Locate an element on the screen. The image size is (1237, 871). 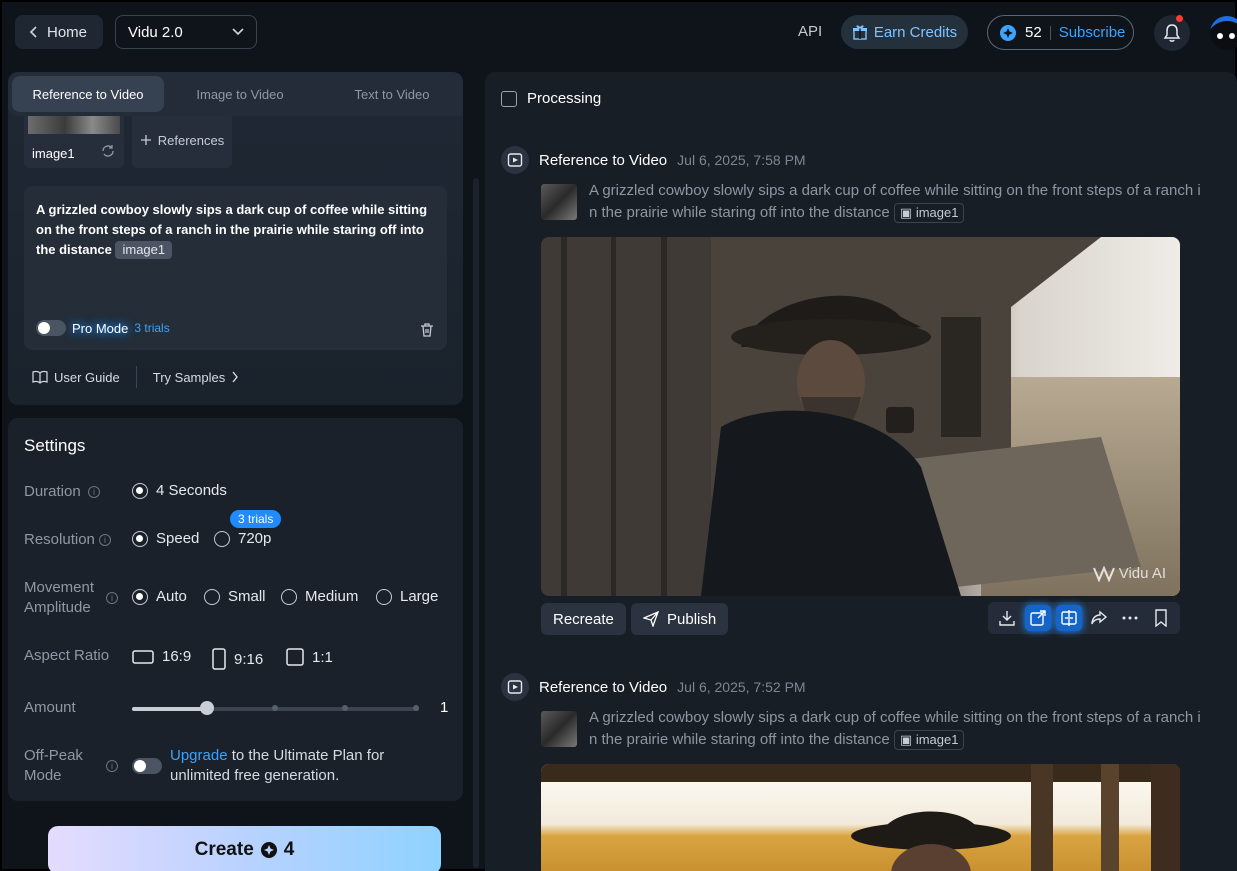
movement-info-icon: i is located at coordinates (112, 598).